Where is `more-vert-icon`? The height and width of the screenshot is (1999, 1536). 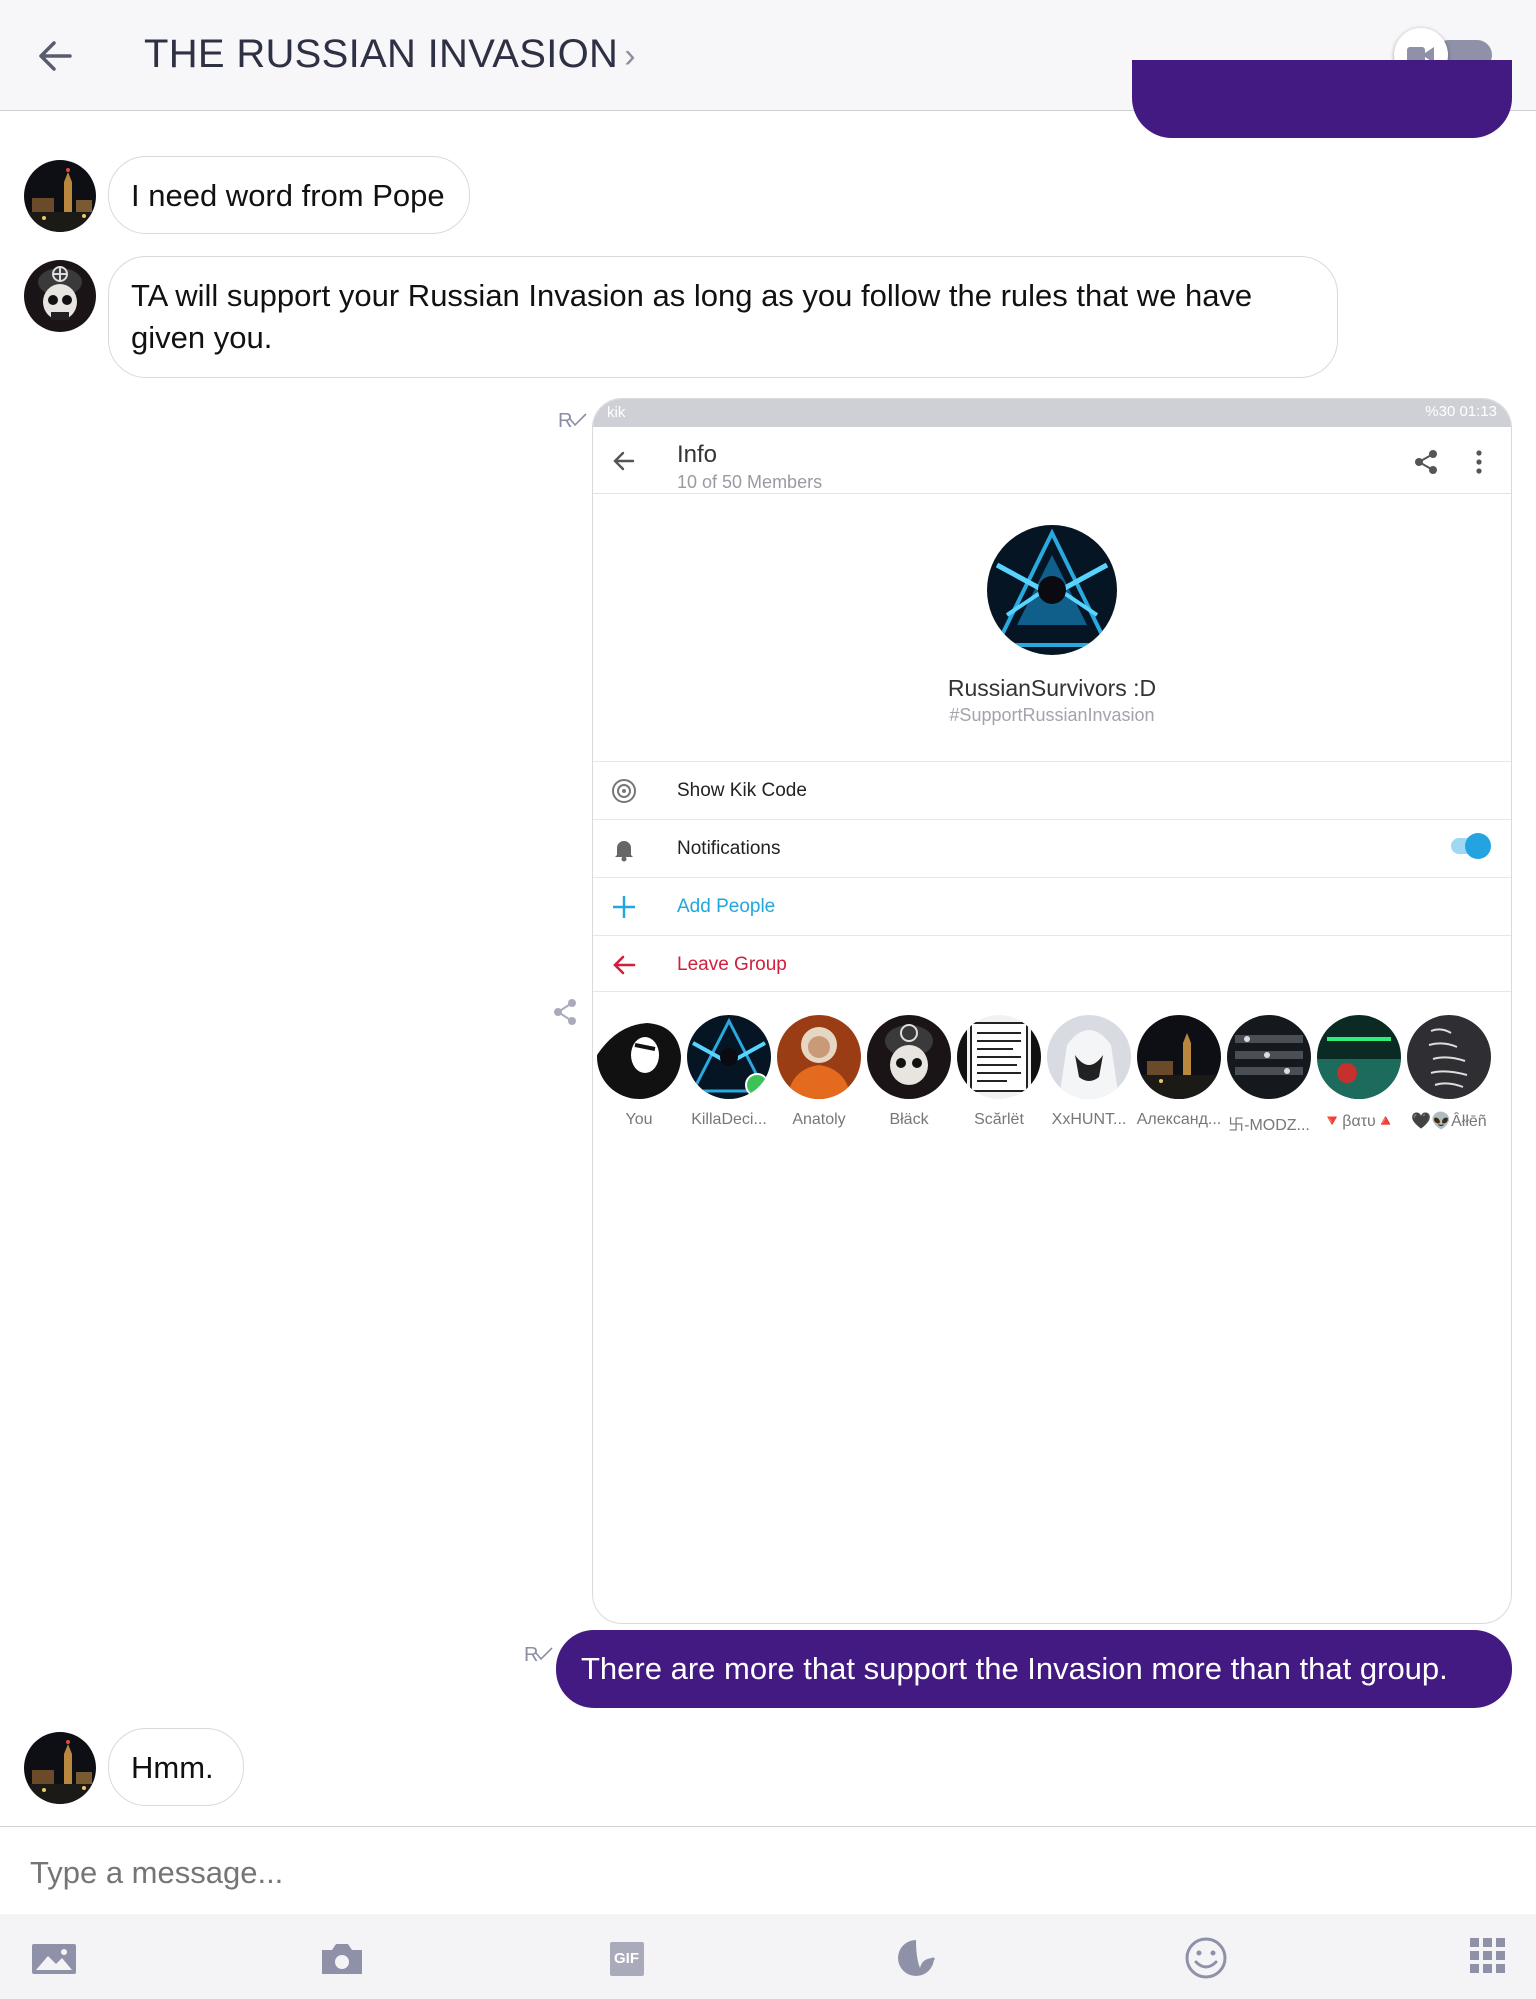
more-vert-icon is located at coordinates (1479, 464).